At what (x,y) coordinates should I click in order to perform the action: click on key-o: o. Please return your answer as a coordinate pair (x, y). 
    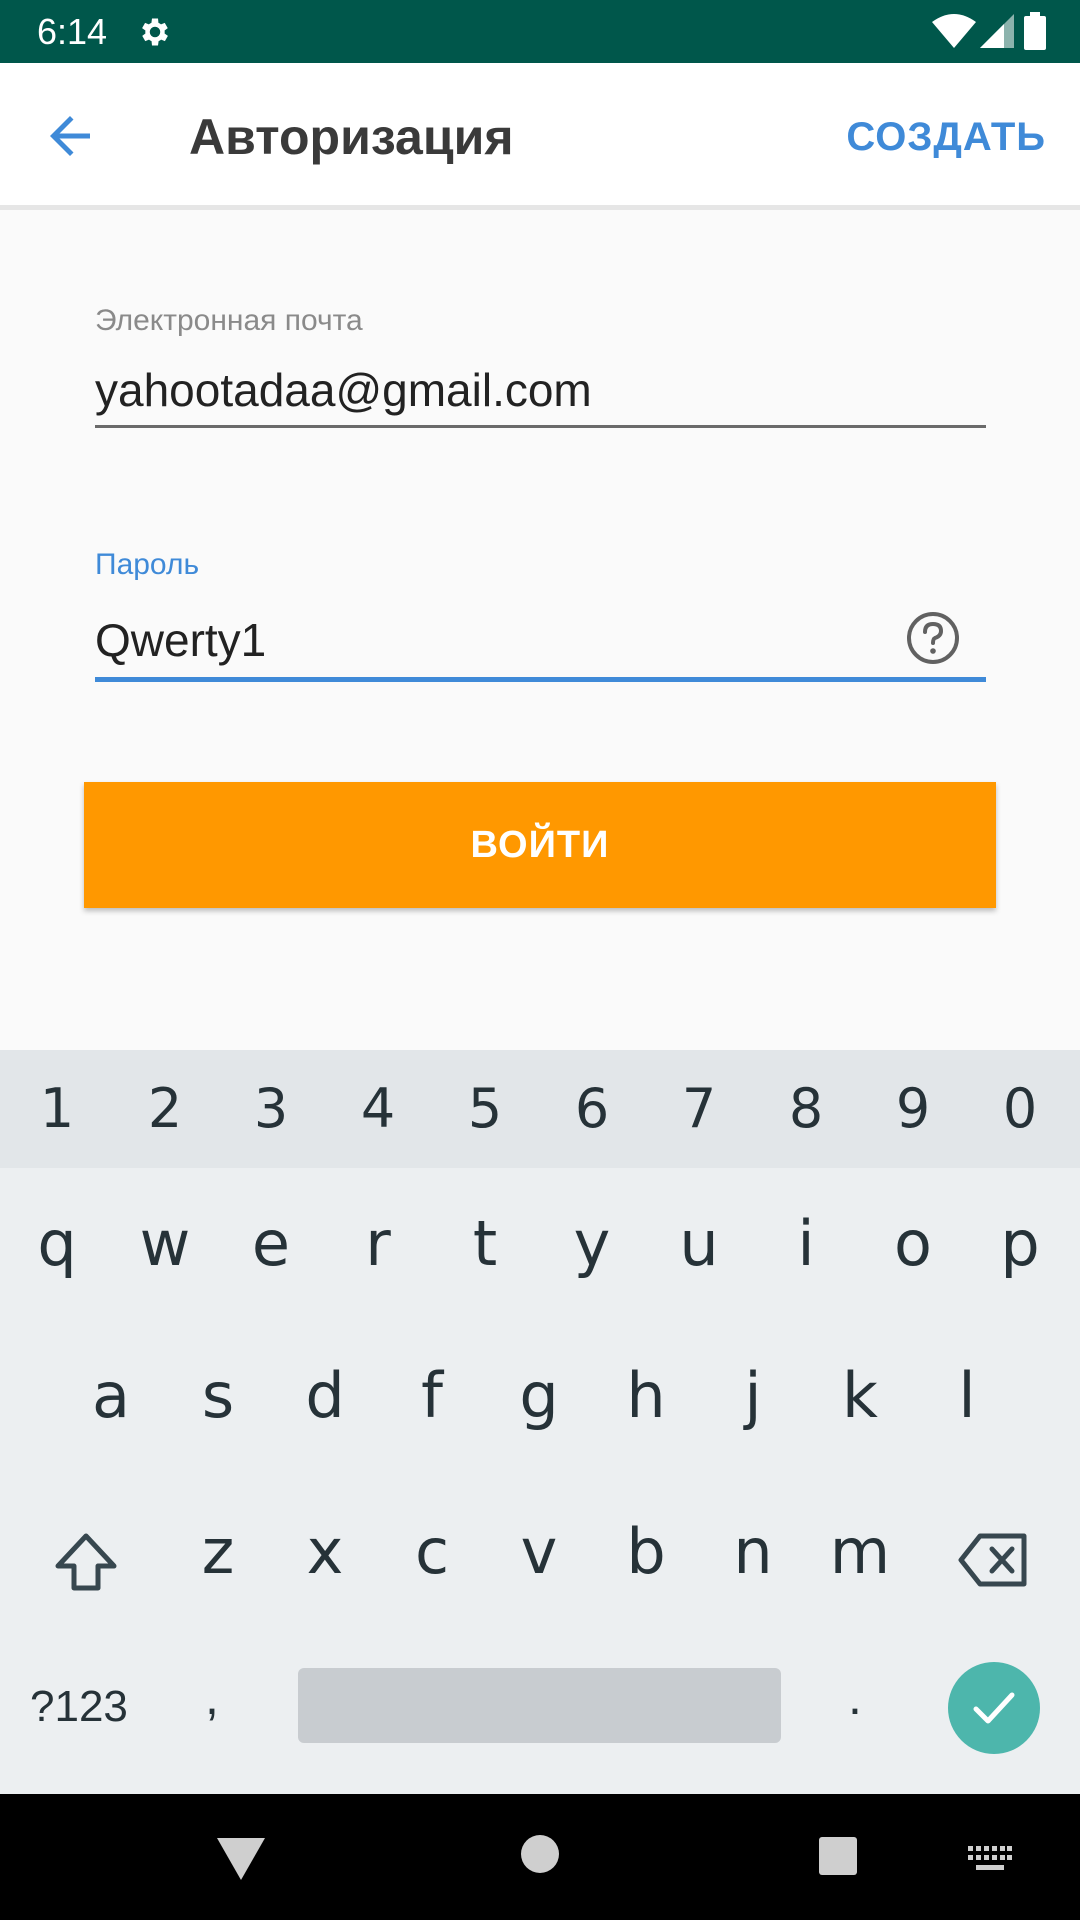
    Looking at the image, I should click on (913, 1244).